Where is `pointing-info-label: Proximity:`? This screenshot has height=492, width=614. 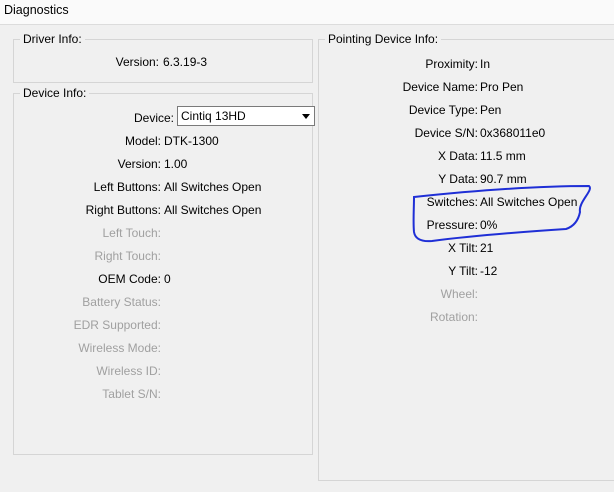 pointing-info-label: Proximity: is located at coordinates (451, 64).